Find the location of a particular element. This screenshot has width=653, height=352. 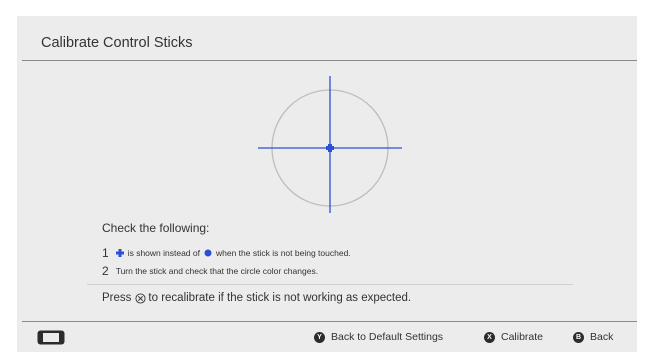

x-button-icon: X is located at coordinates (489, 337).